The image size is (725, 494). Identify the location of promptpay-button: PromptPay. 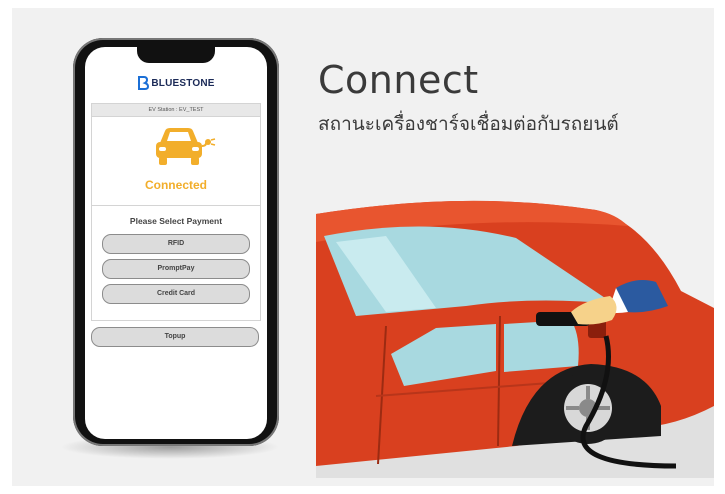
(176, 269).